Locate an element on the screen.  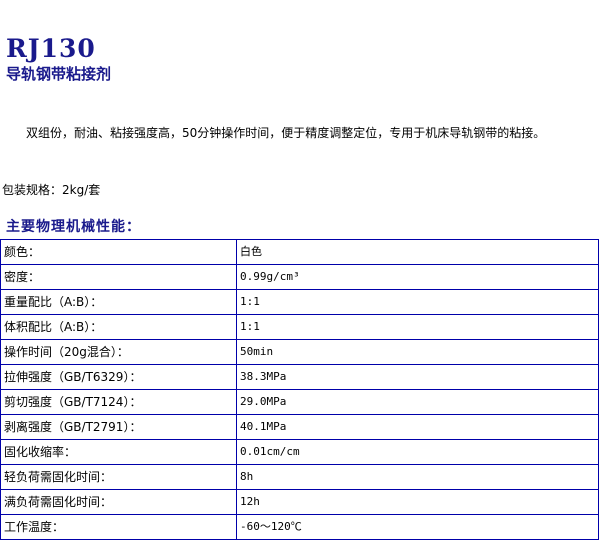
table-row: 剥离强度（GB/T2791）： 40.1MPa is located at coordinates (299, 427).